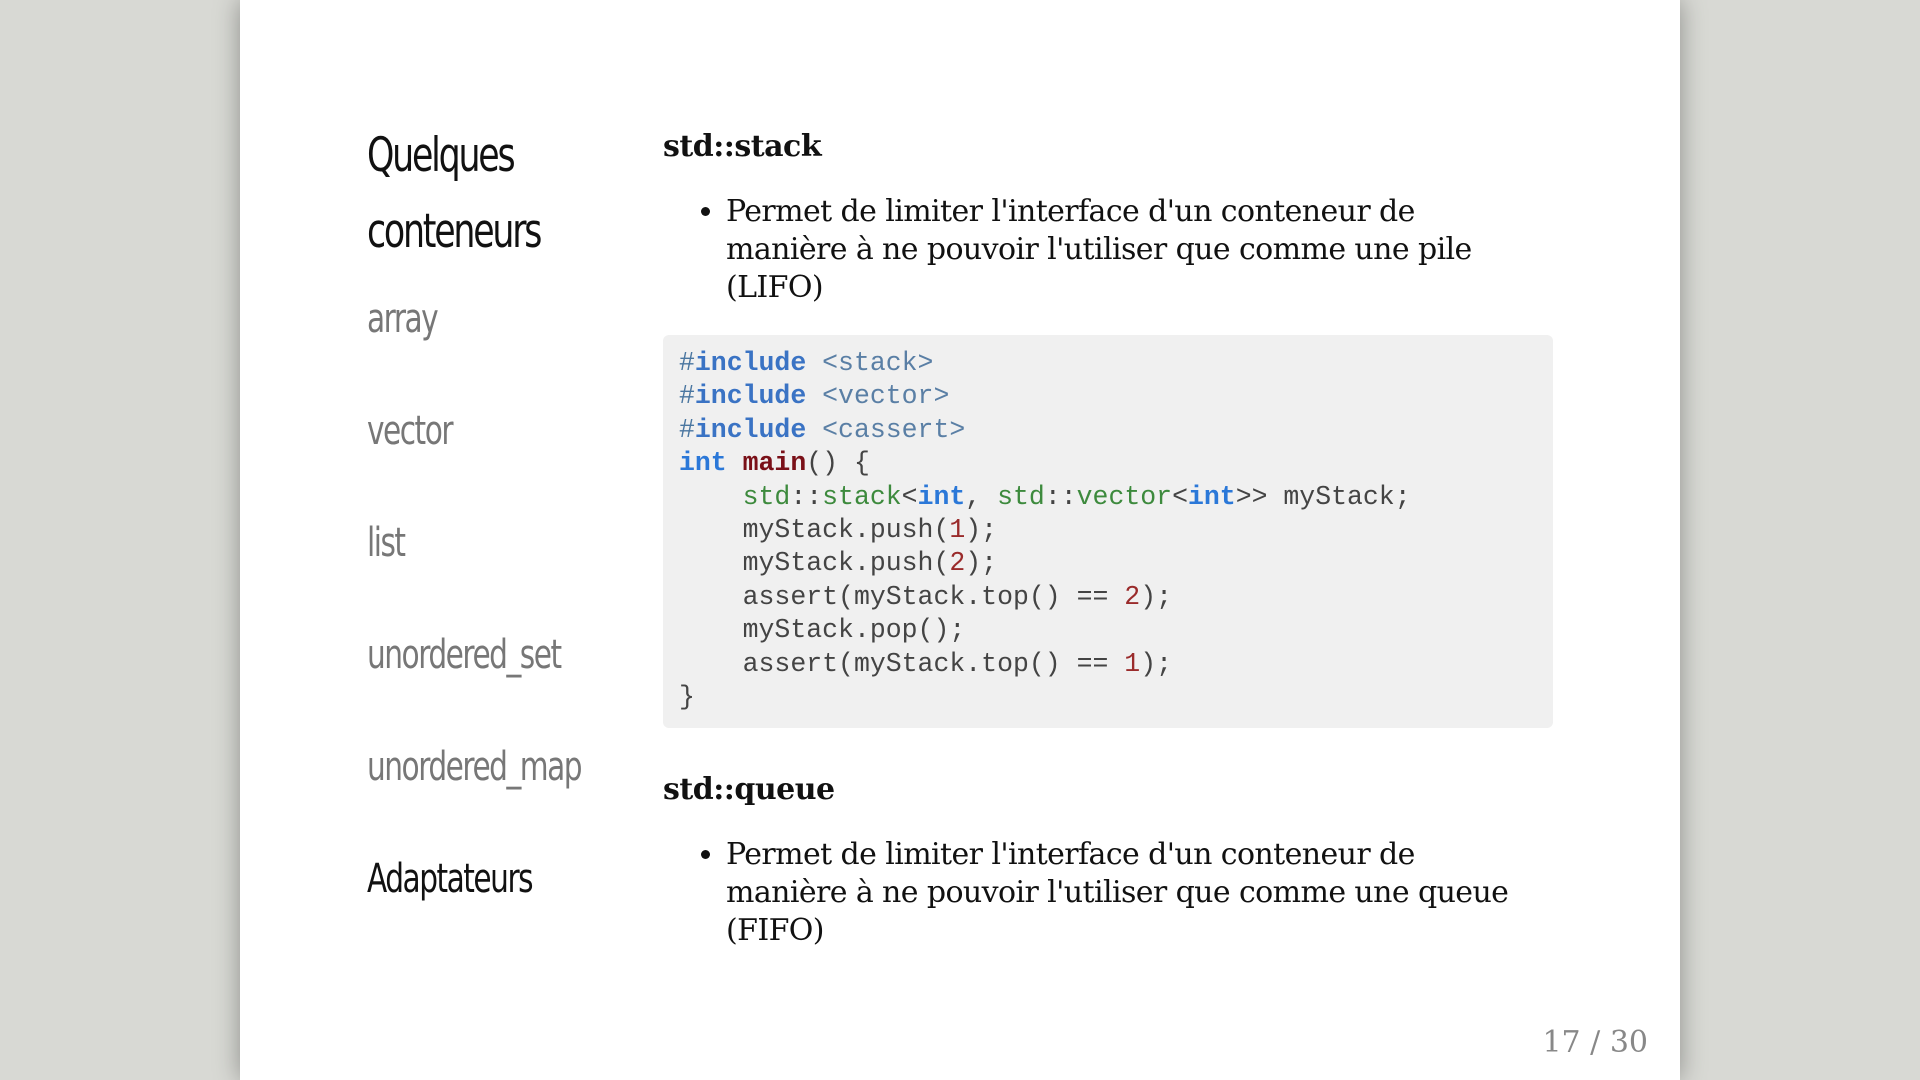 Image resolution: width=1920 pixels, height=1080 pixels. I want to click on page-counter: 17 / 30, so click(1595, 1042).